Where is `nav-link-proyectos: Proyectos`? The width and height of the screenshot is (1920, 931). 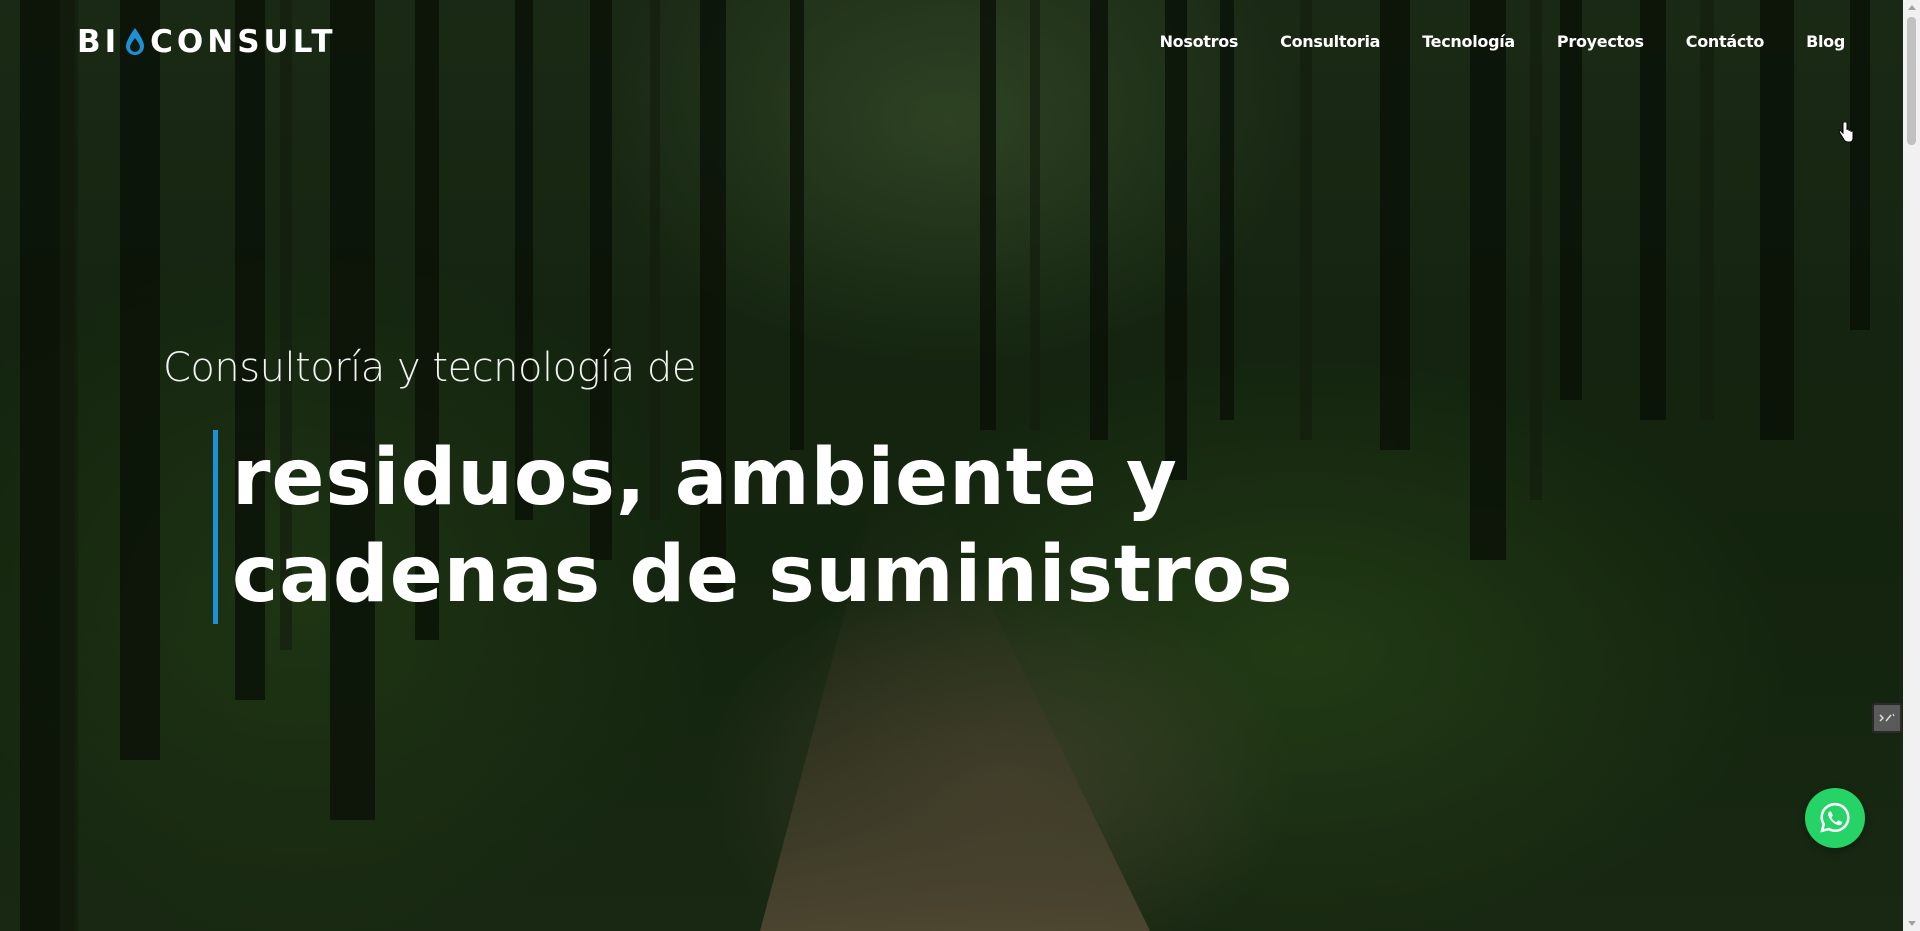 nav-link-proyectos: Proyectos is located at coordinates (1600, 41).